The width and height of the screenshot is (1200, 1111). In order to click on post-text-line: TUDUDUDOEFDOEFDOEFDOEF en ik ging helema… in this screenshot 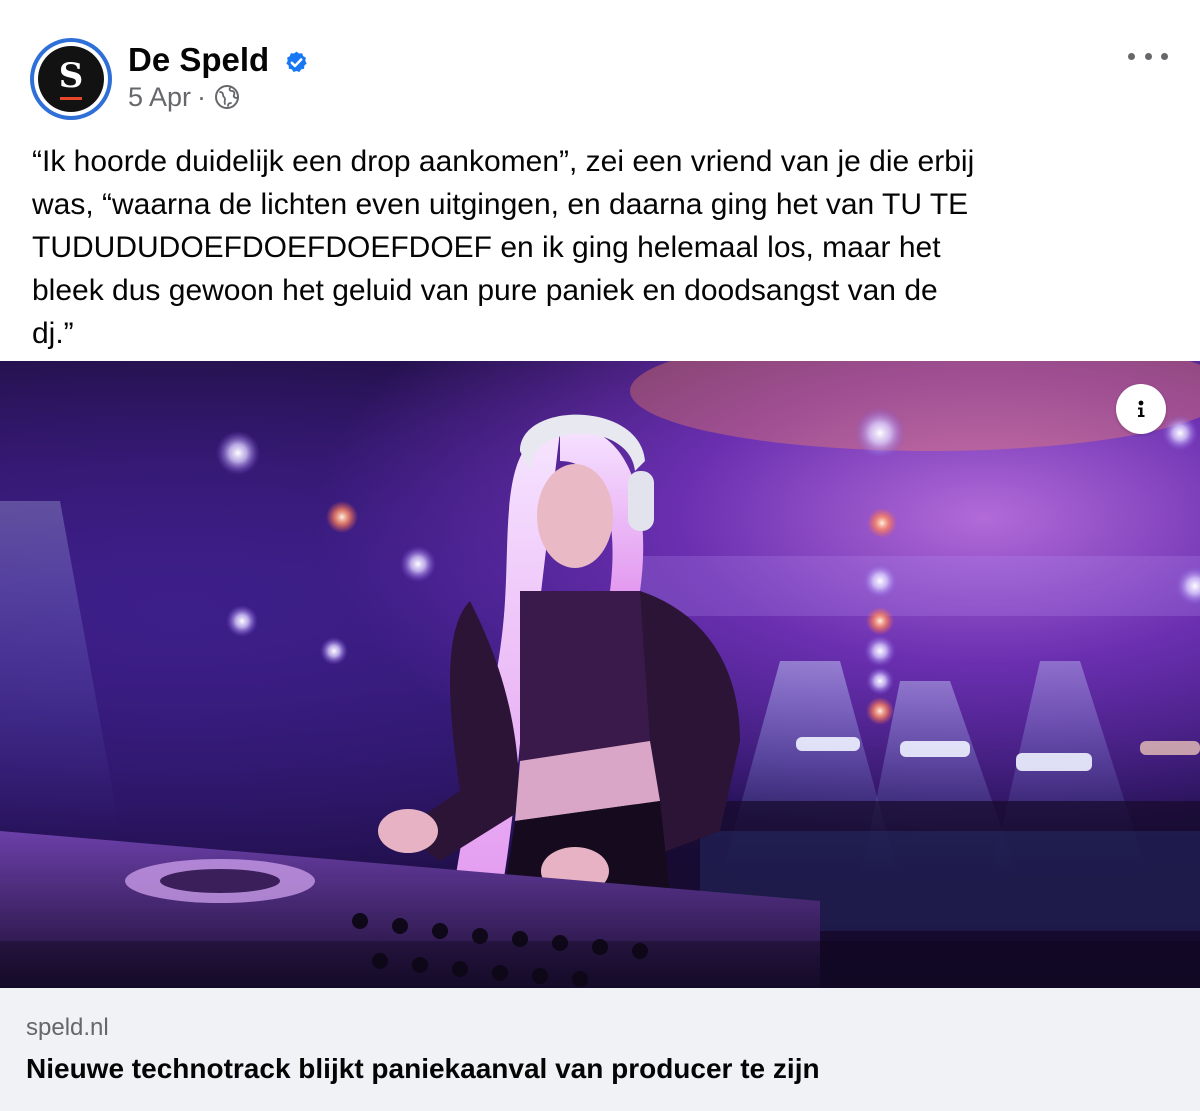, I will do `click(486, 247)`.